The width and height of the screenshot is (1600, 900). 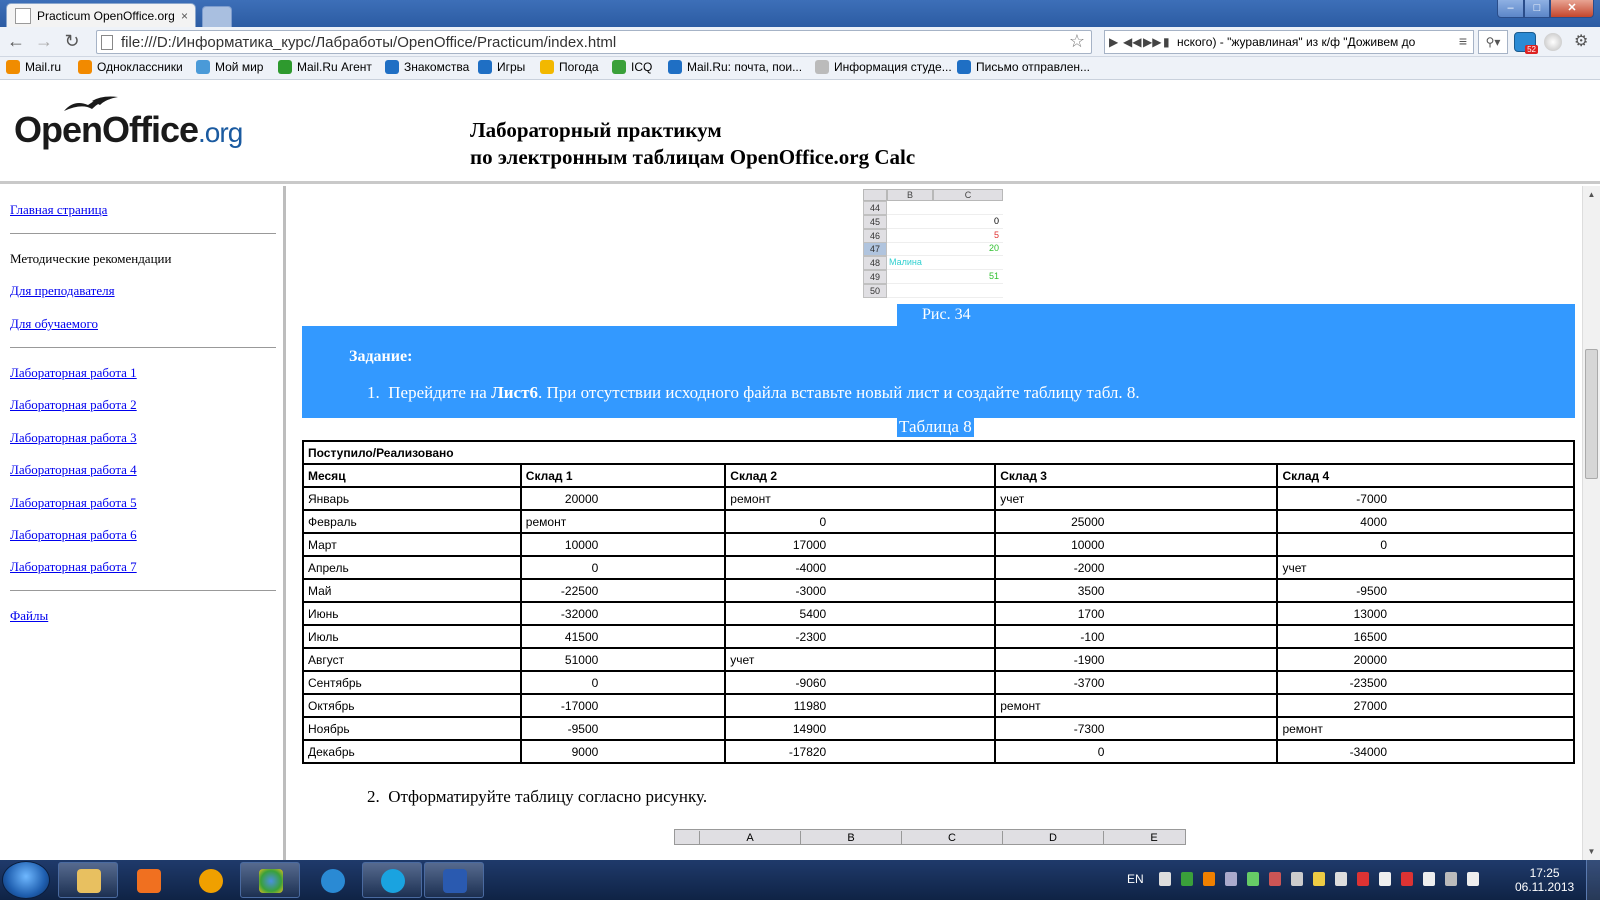 What do you see at coordinates (938, 613) in the screenshot?
I see `table-row: Июнь -32000 5400 1700 13000` at bounding box center [938, 613].